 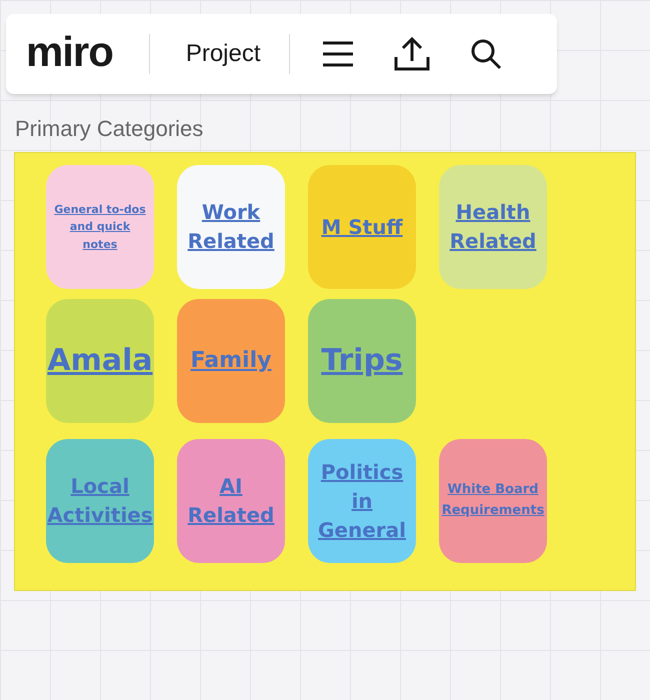 I want to click on note-link: General to-dos and quick notes, so click(x=100, y=227).